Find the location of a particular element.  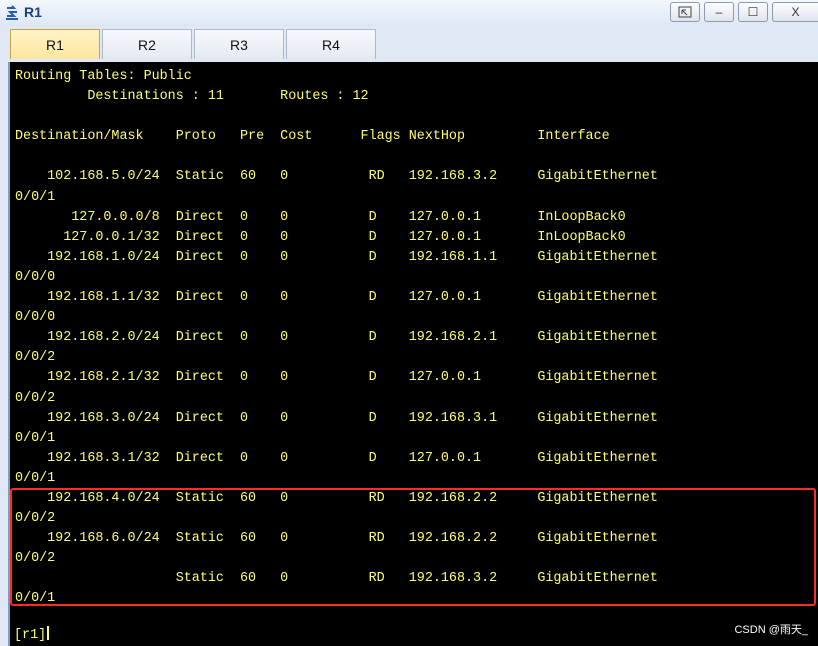

title-bar: R1 – ☐ X is located at coordinates (409, 13).